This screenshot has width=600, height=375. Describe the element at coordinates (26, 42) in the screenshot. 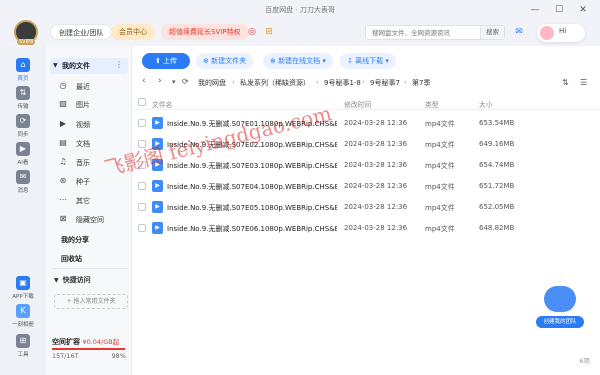

I see `svip-badge: SVIP8` at that location.